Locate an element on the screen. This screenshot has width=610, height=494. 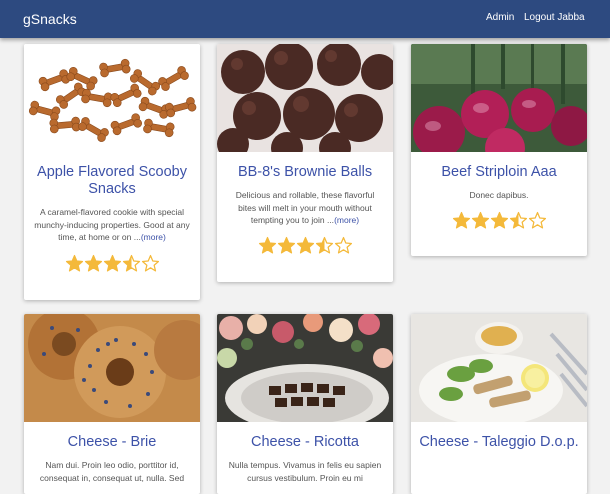
snack-title: Cheese - Brie is located at coordinates (112, 442).